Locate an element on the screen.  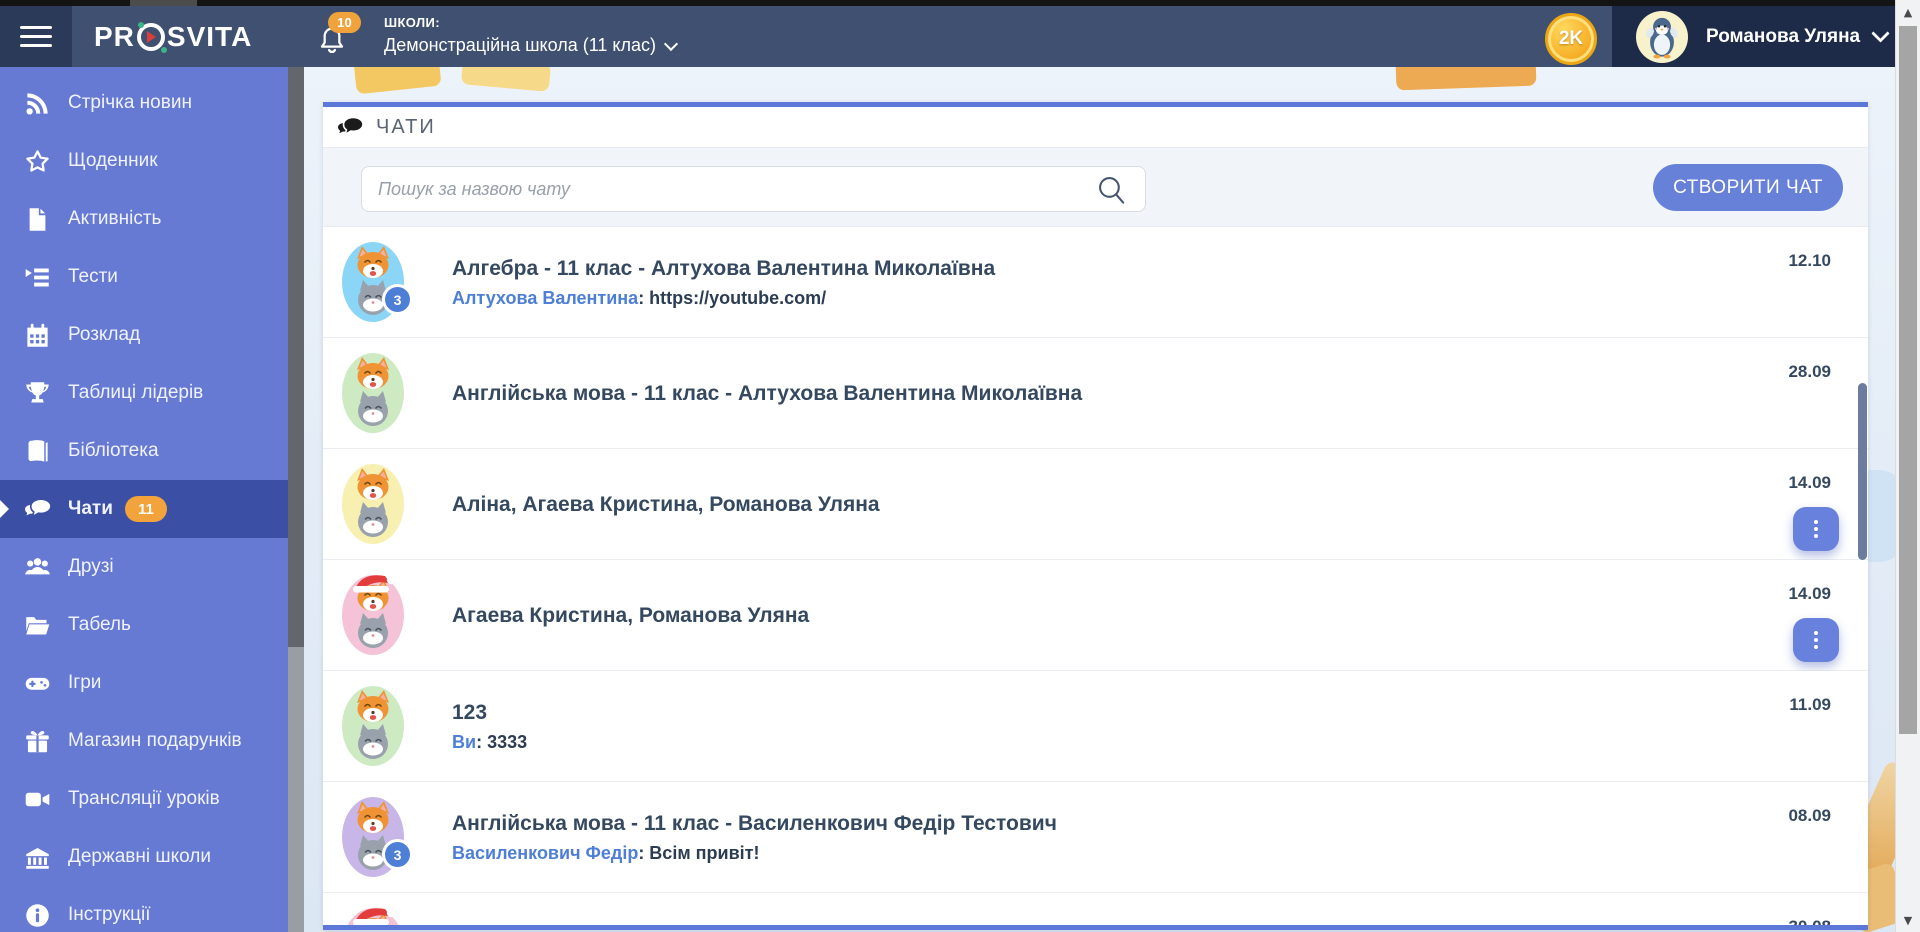
hamburger-menu-button is located at coordinates (36, 36).